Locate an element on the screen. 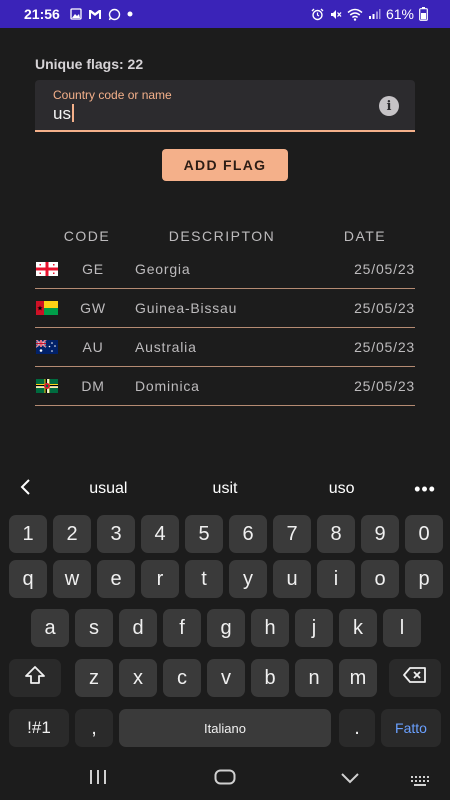 This screenshot has height=800, width=450. dominica-flag-icon is located at coordinates (47, 386).